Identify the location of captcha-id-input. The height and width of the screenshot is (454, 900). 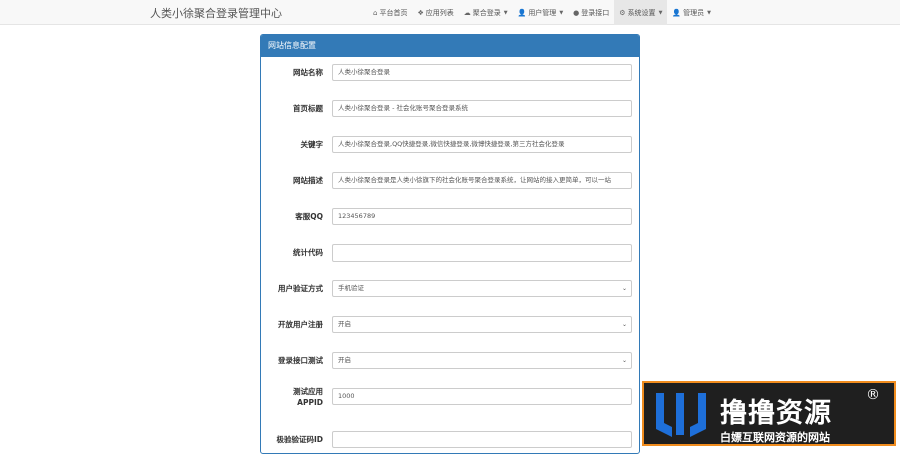
(482, 439).